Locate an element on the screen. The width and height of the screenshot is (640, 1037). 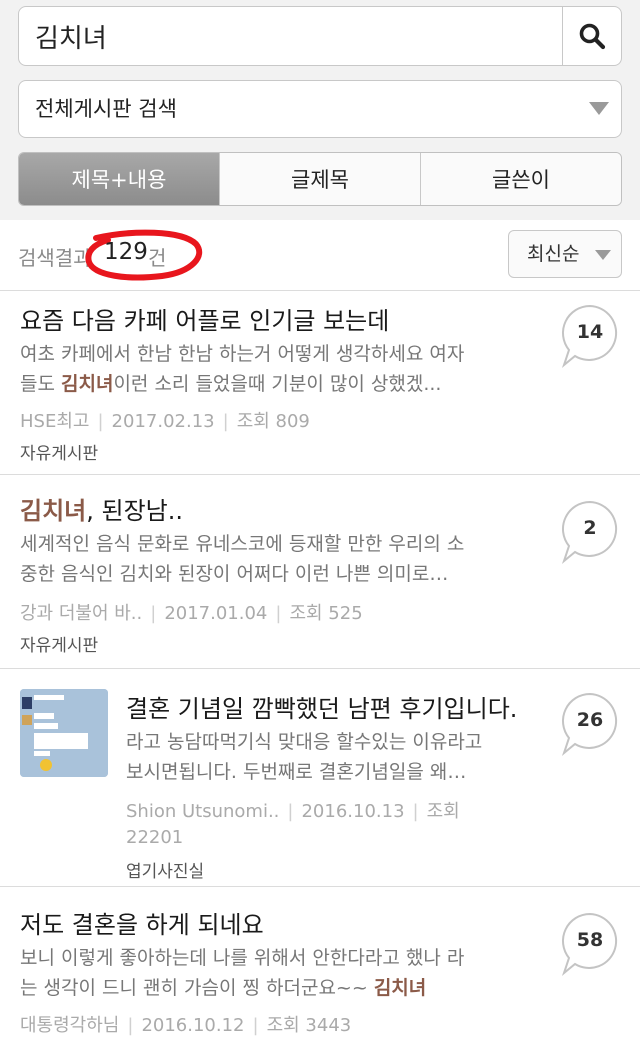
post-date: 2016.10.13 is located at coordinates (353, 811).